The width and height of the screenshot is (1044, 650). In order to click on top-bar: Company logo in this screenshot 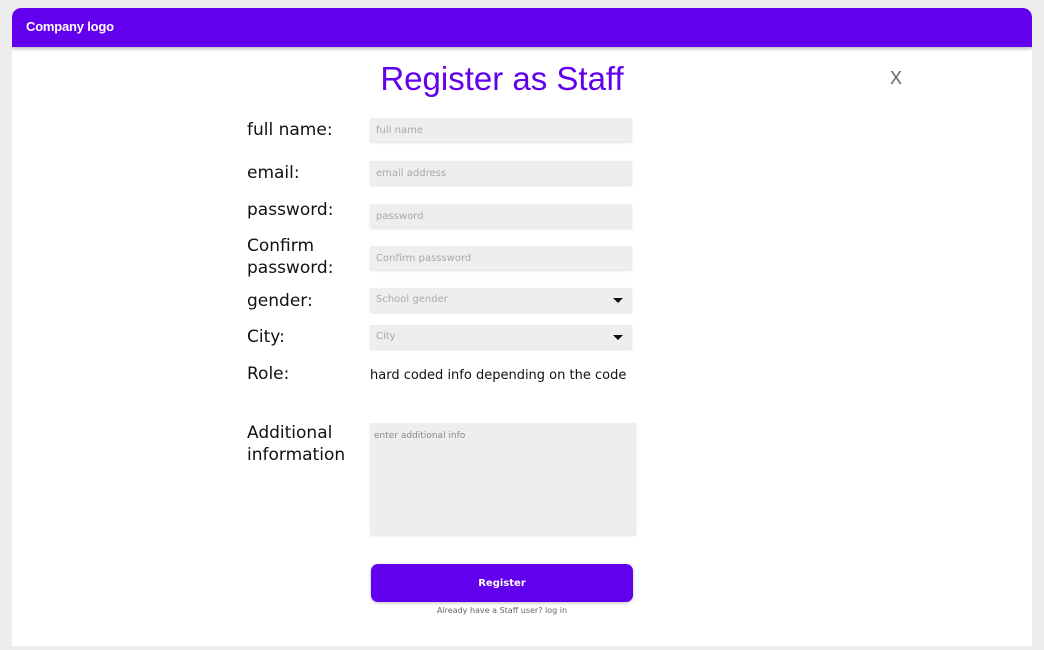, I will do `click(522, 27)`.